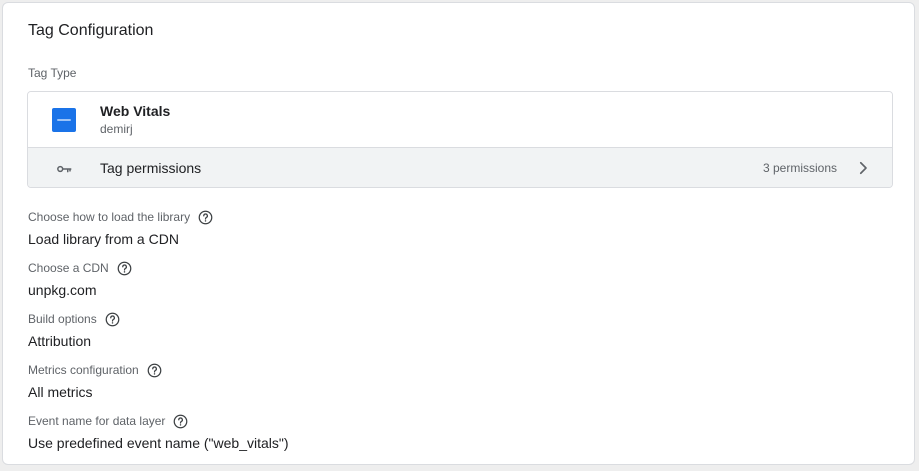 The width and height of the screenshot is (919, 471). What do you see at coordinates (460, 119) in the screenshot?
I see `tag-type-row: Web Vitals demirj` at bounding box center [460, 119].